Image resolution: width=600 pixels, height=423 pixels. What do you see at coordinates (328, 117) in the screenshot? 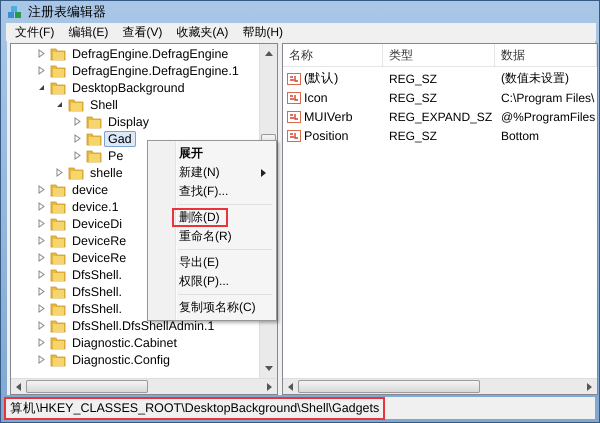
I see `value-name: MUIVerb` at bounding box center [328, 117].